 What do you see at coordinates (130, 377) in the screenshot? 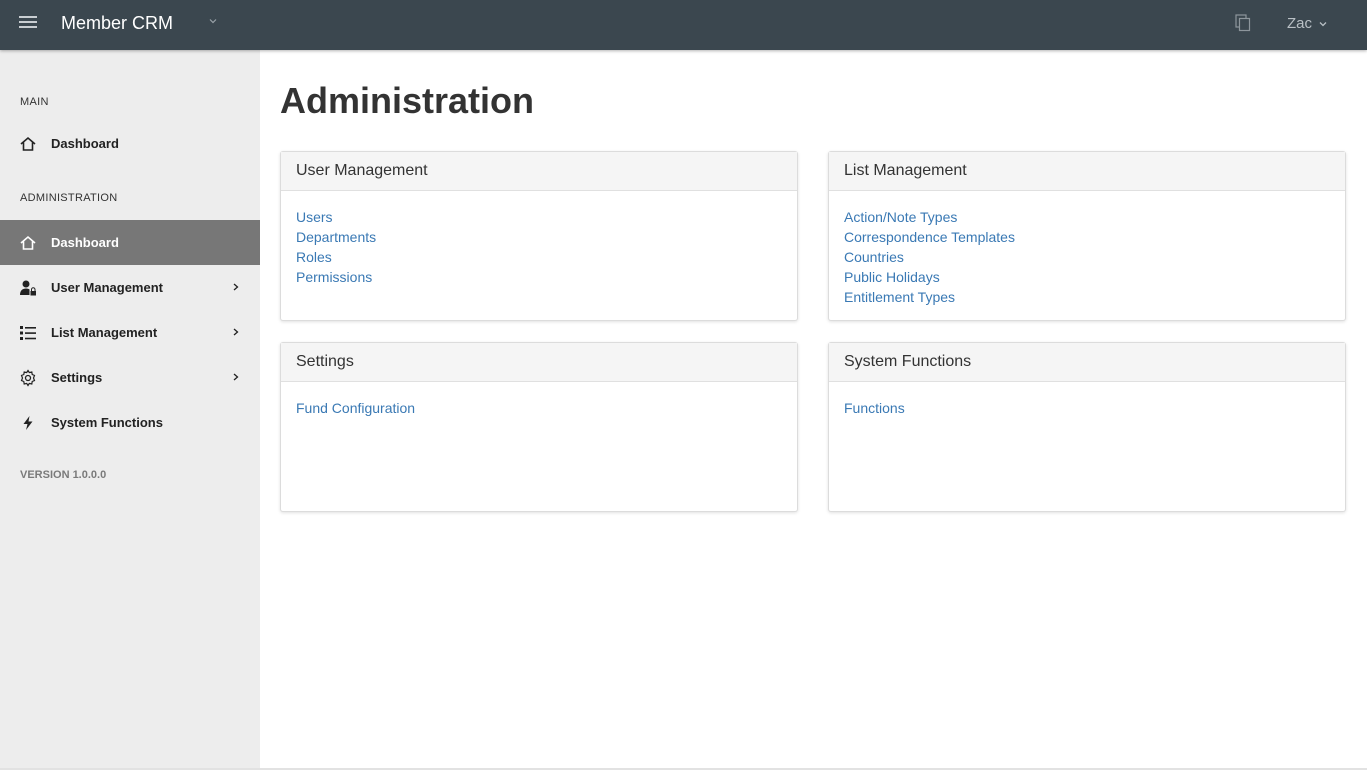
I see `sidebar-item-settings: Settings` at bounding box center [130, 377].